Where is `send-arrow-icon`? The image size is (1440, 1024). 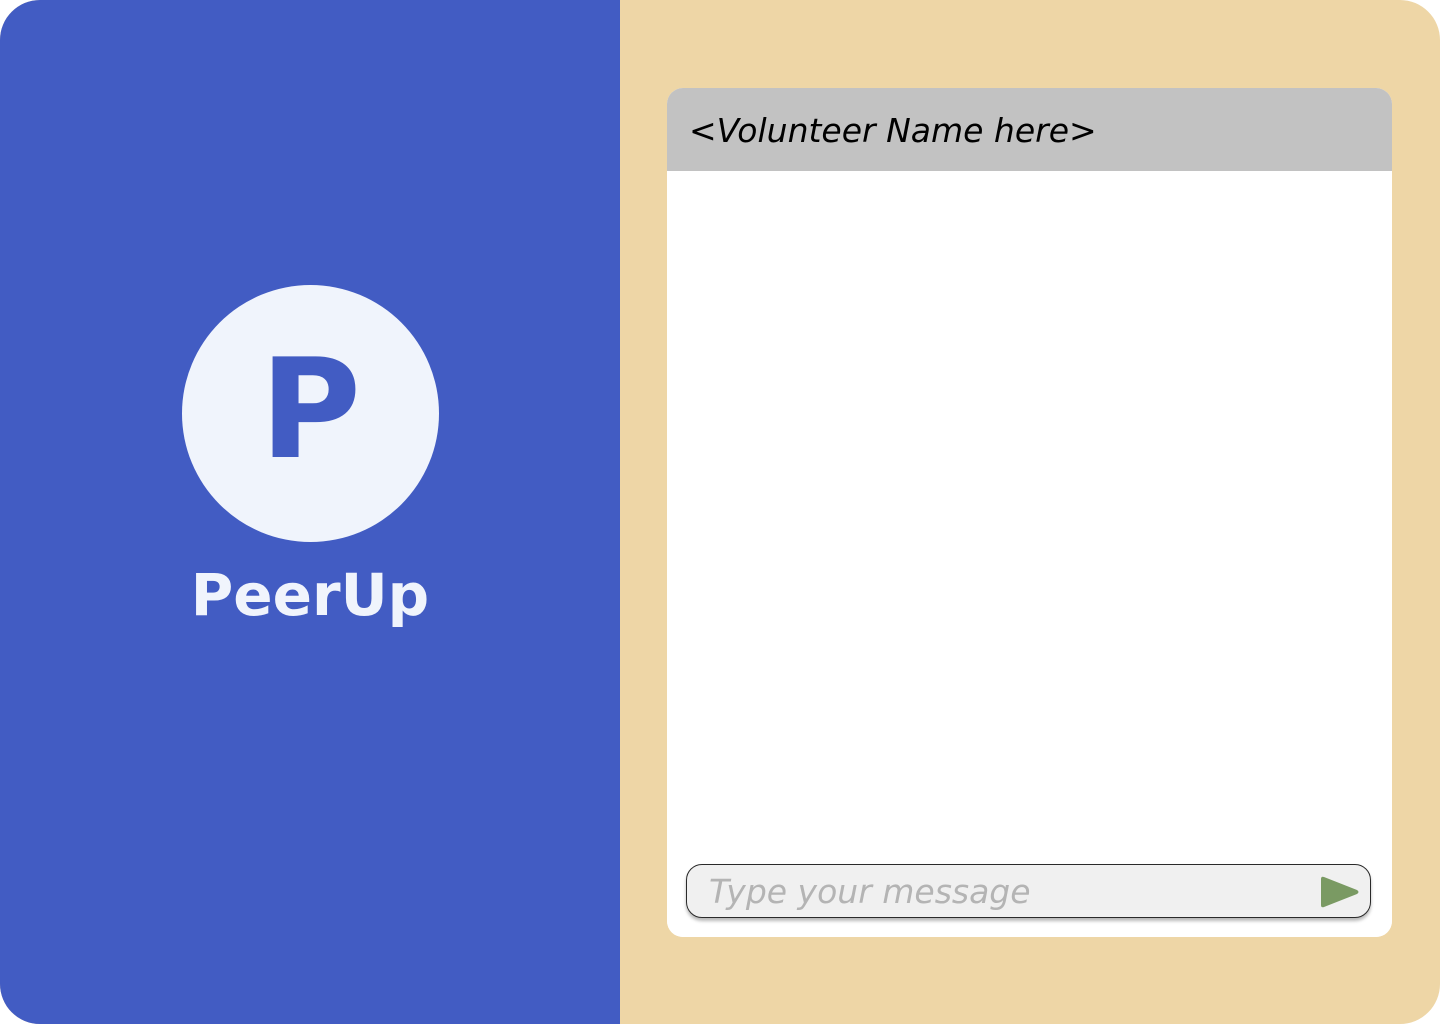
send-arrow-icon is located at coordinates (1340, 892).